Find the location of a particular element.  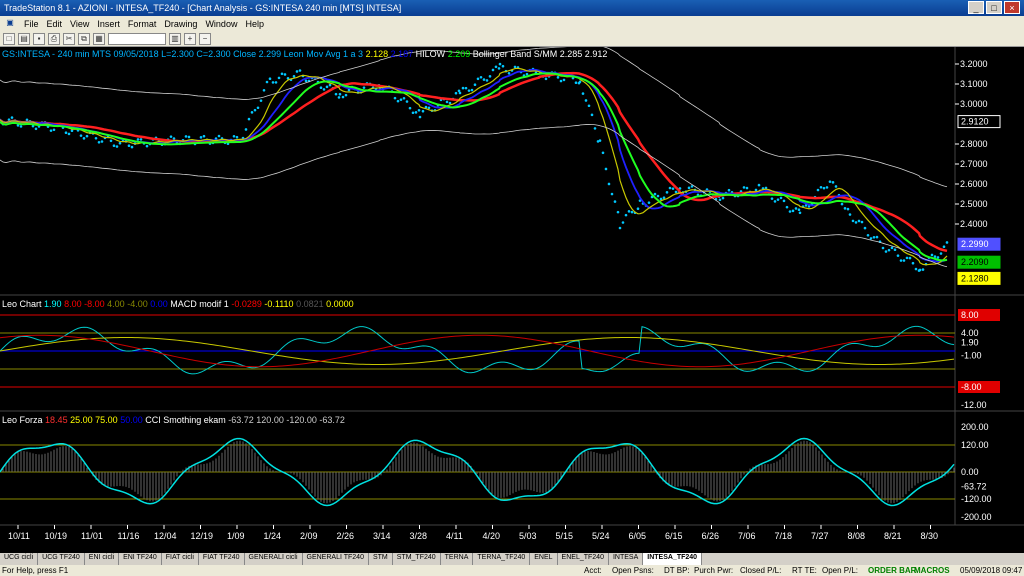

tab-stm-tf240: STM_TF240 is located at coordinates (417, 559).